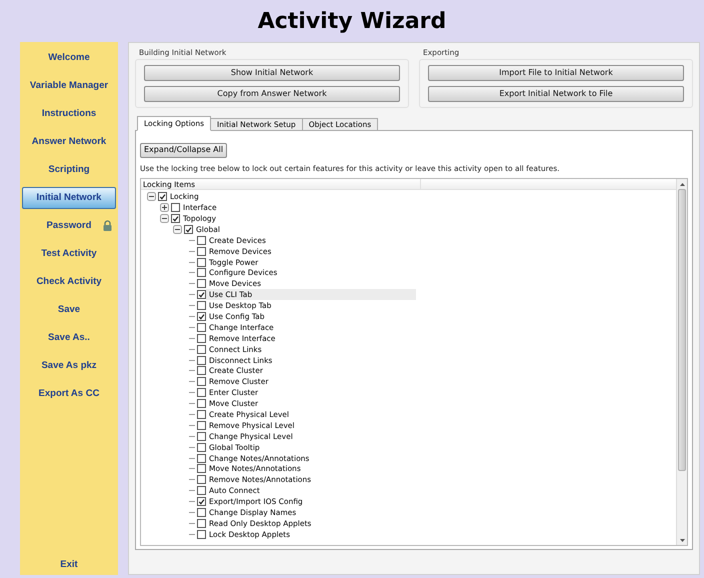  I want to click on action-button: Export Initial Network to File, so click(556, 94).